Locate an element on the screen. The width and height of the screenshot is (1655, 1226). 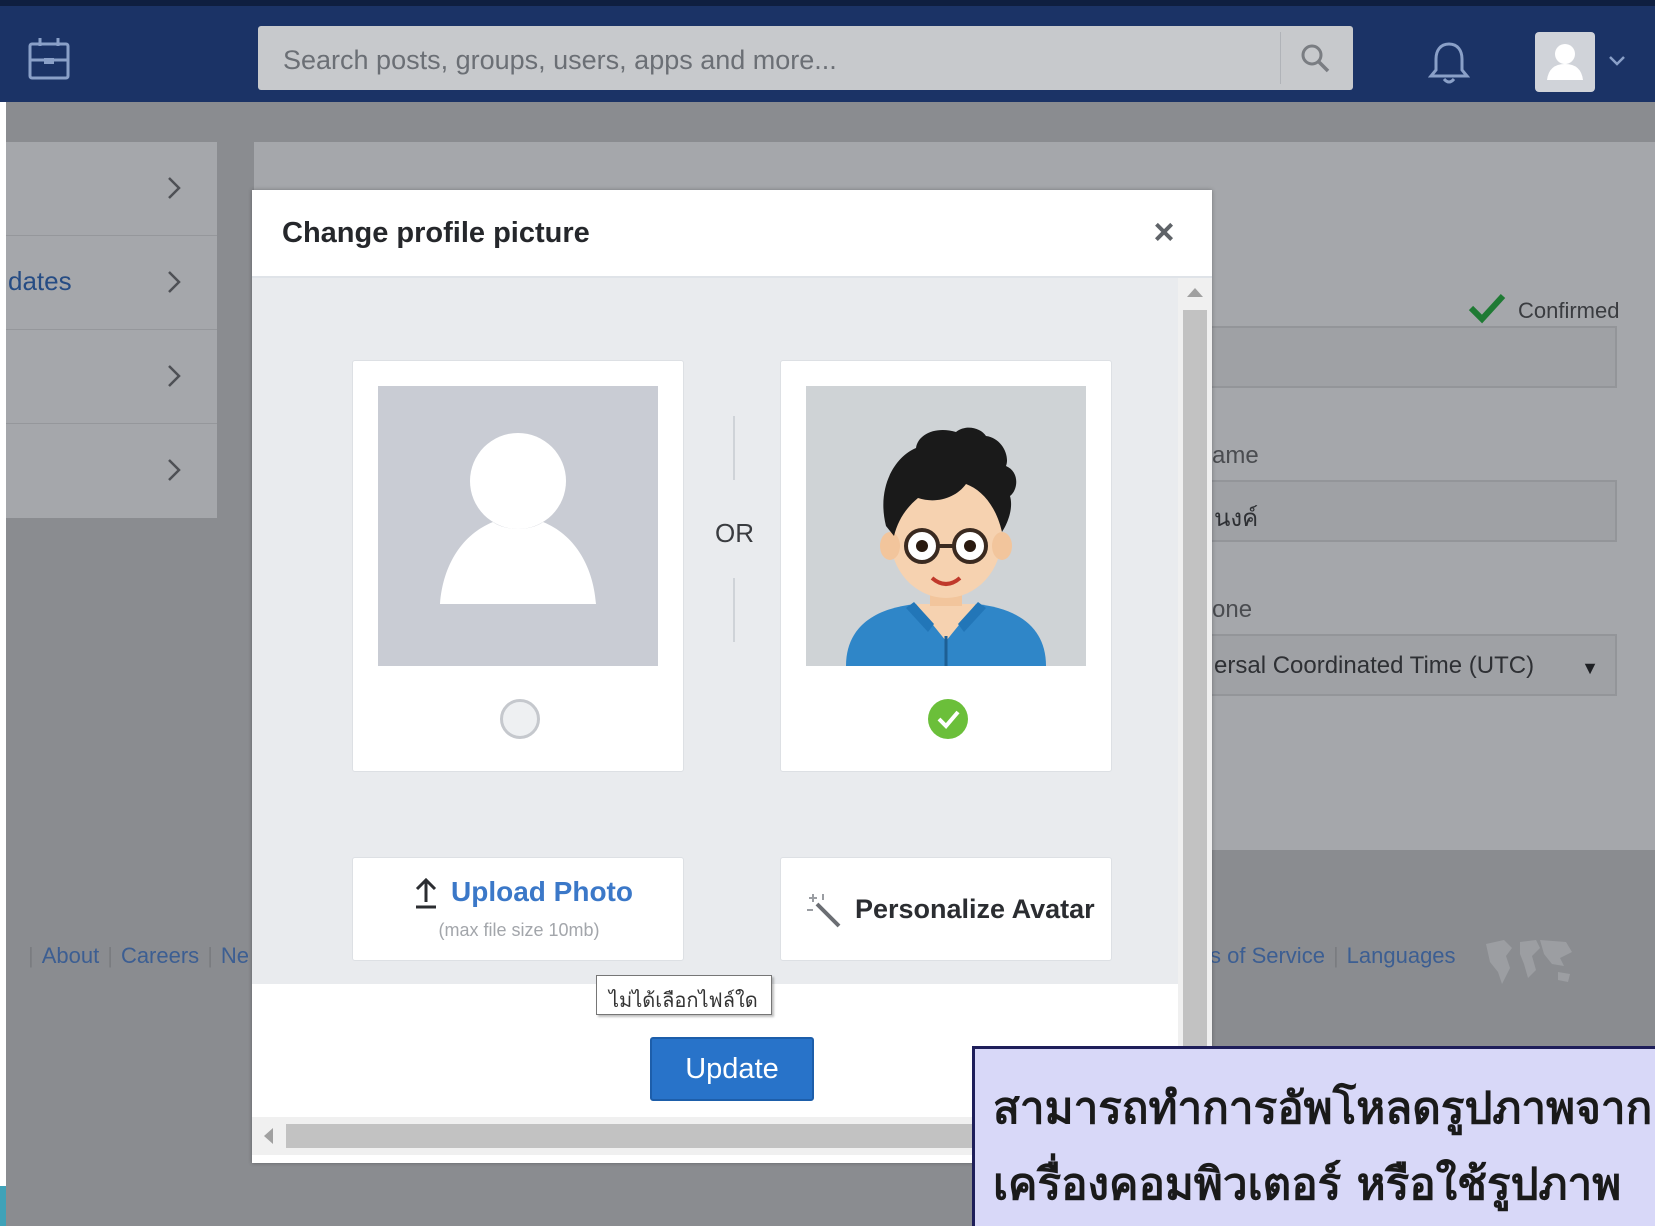
no-file-selected-tooltip: ไม่ได้เลือกไฟล์ใด is located at coordinates (684, 995).